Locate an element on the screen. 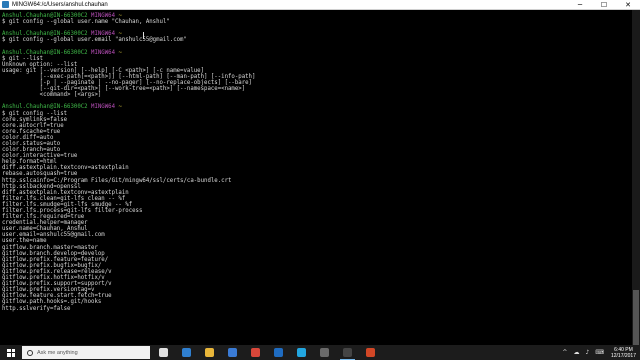  file-explorer-icon is located at coordinates (209, 352).